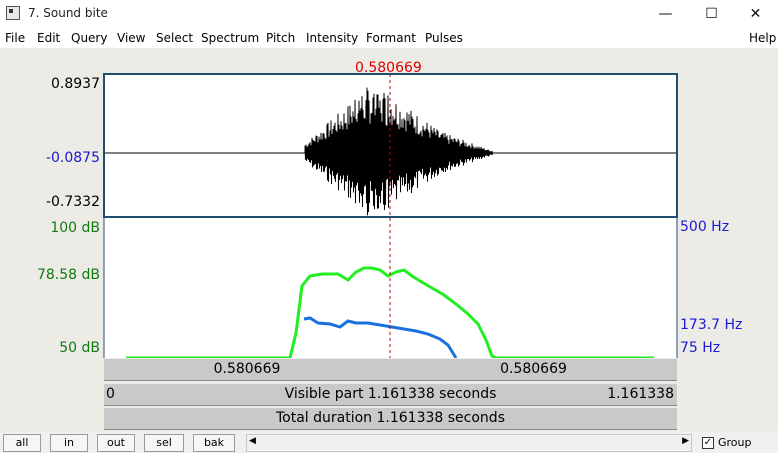  I want to click on waveform-max-label: 0.8937, so click(75, 84).